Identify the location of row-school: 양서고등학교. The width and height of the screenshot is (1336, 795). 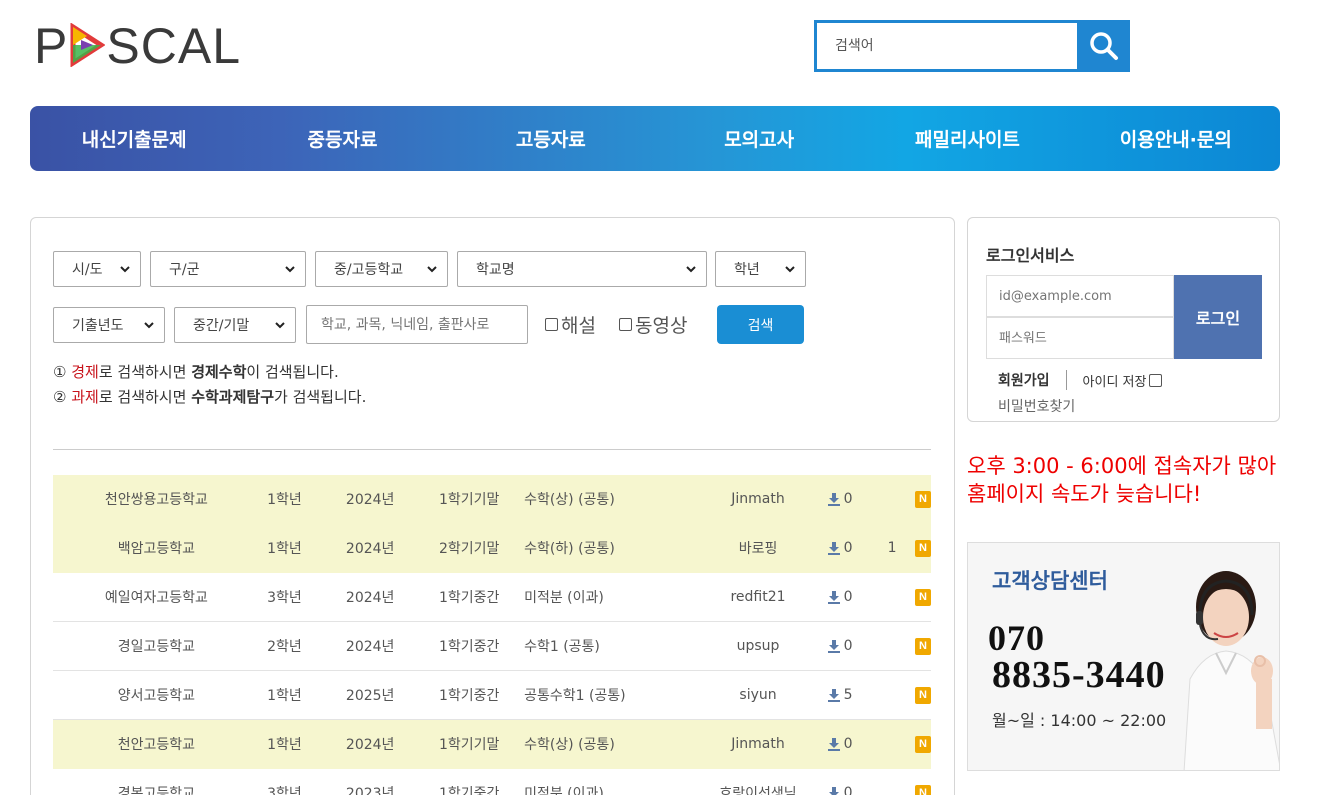
(156, 696).